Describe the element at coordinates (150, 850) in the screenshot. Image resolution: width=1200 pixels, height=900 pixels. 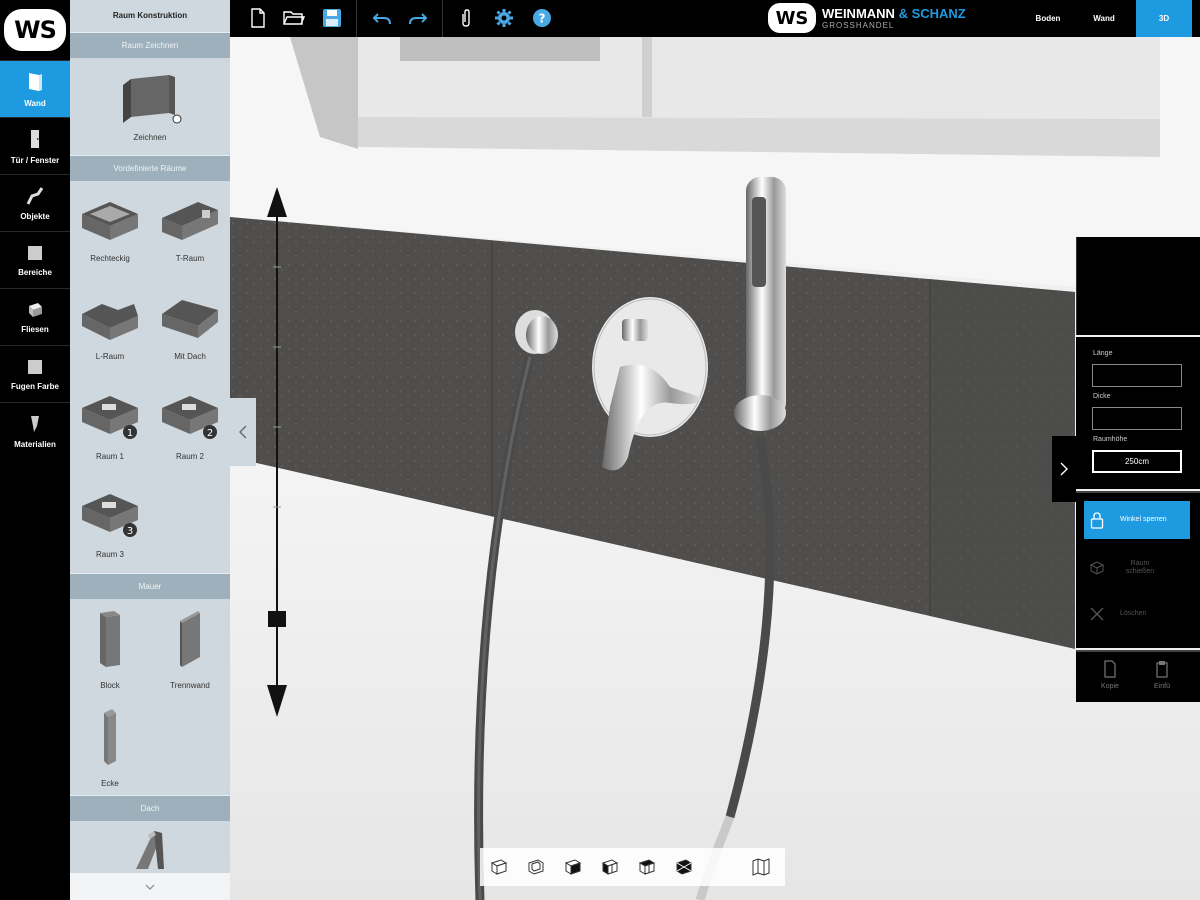
I see `roof-icon` at that location.